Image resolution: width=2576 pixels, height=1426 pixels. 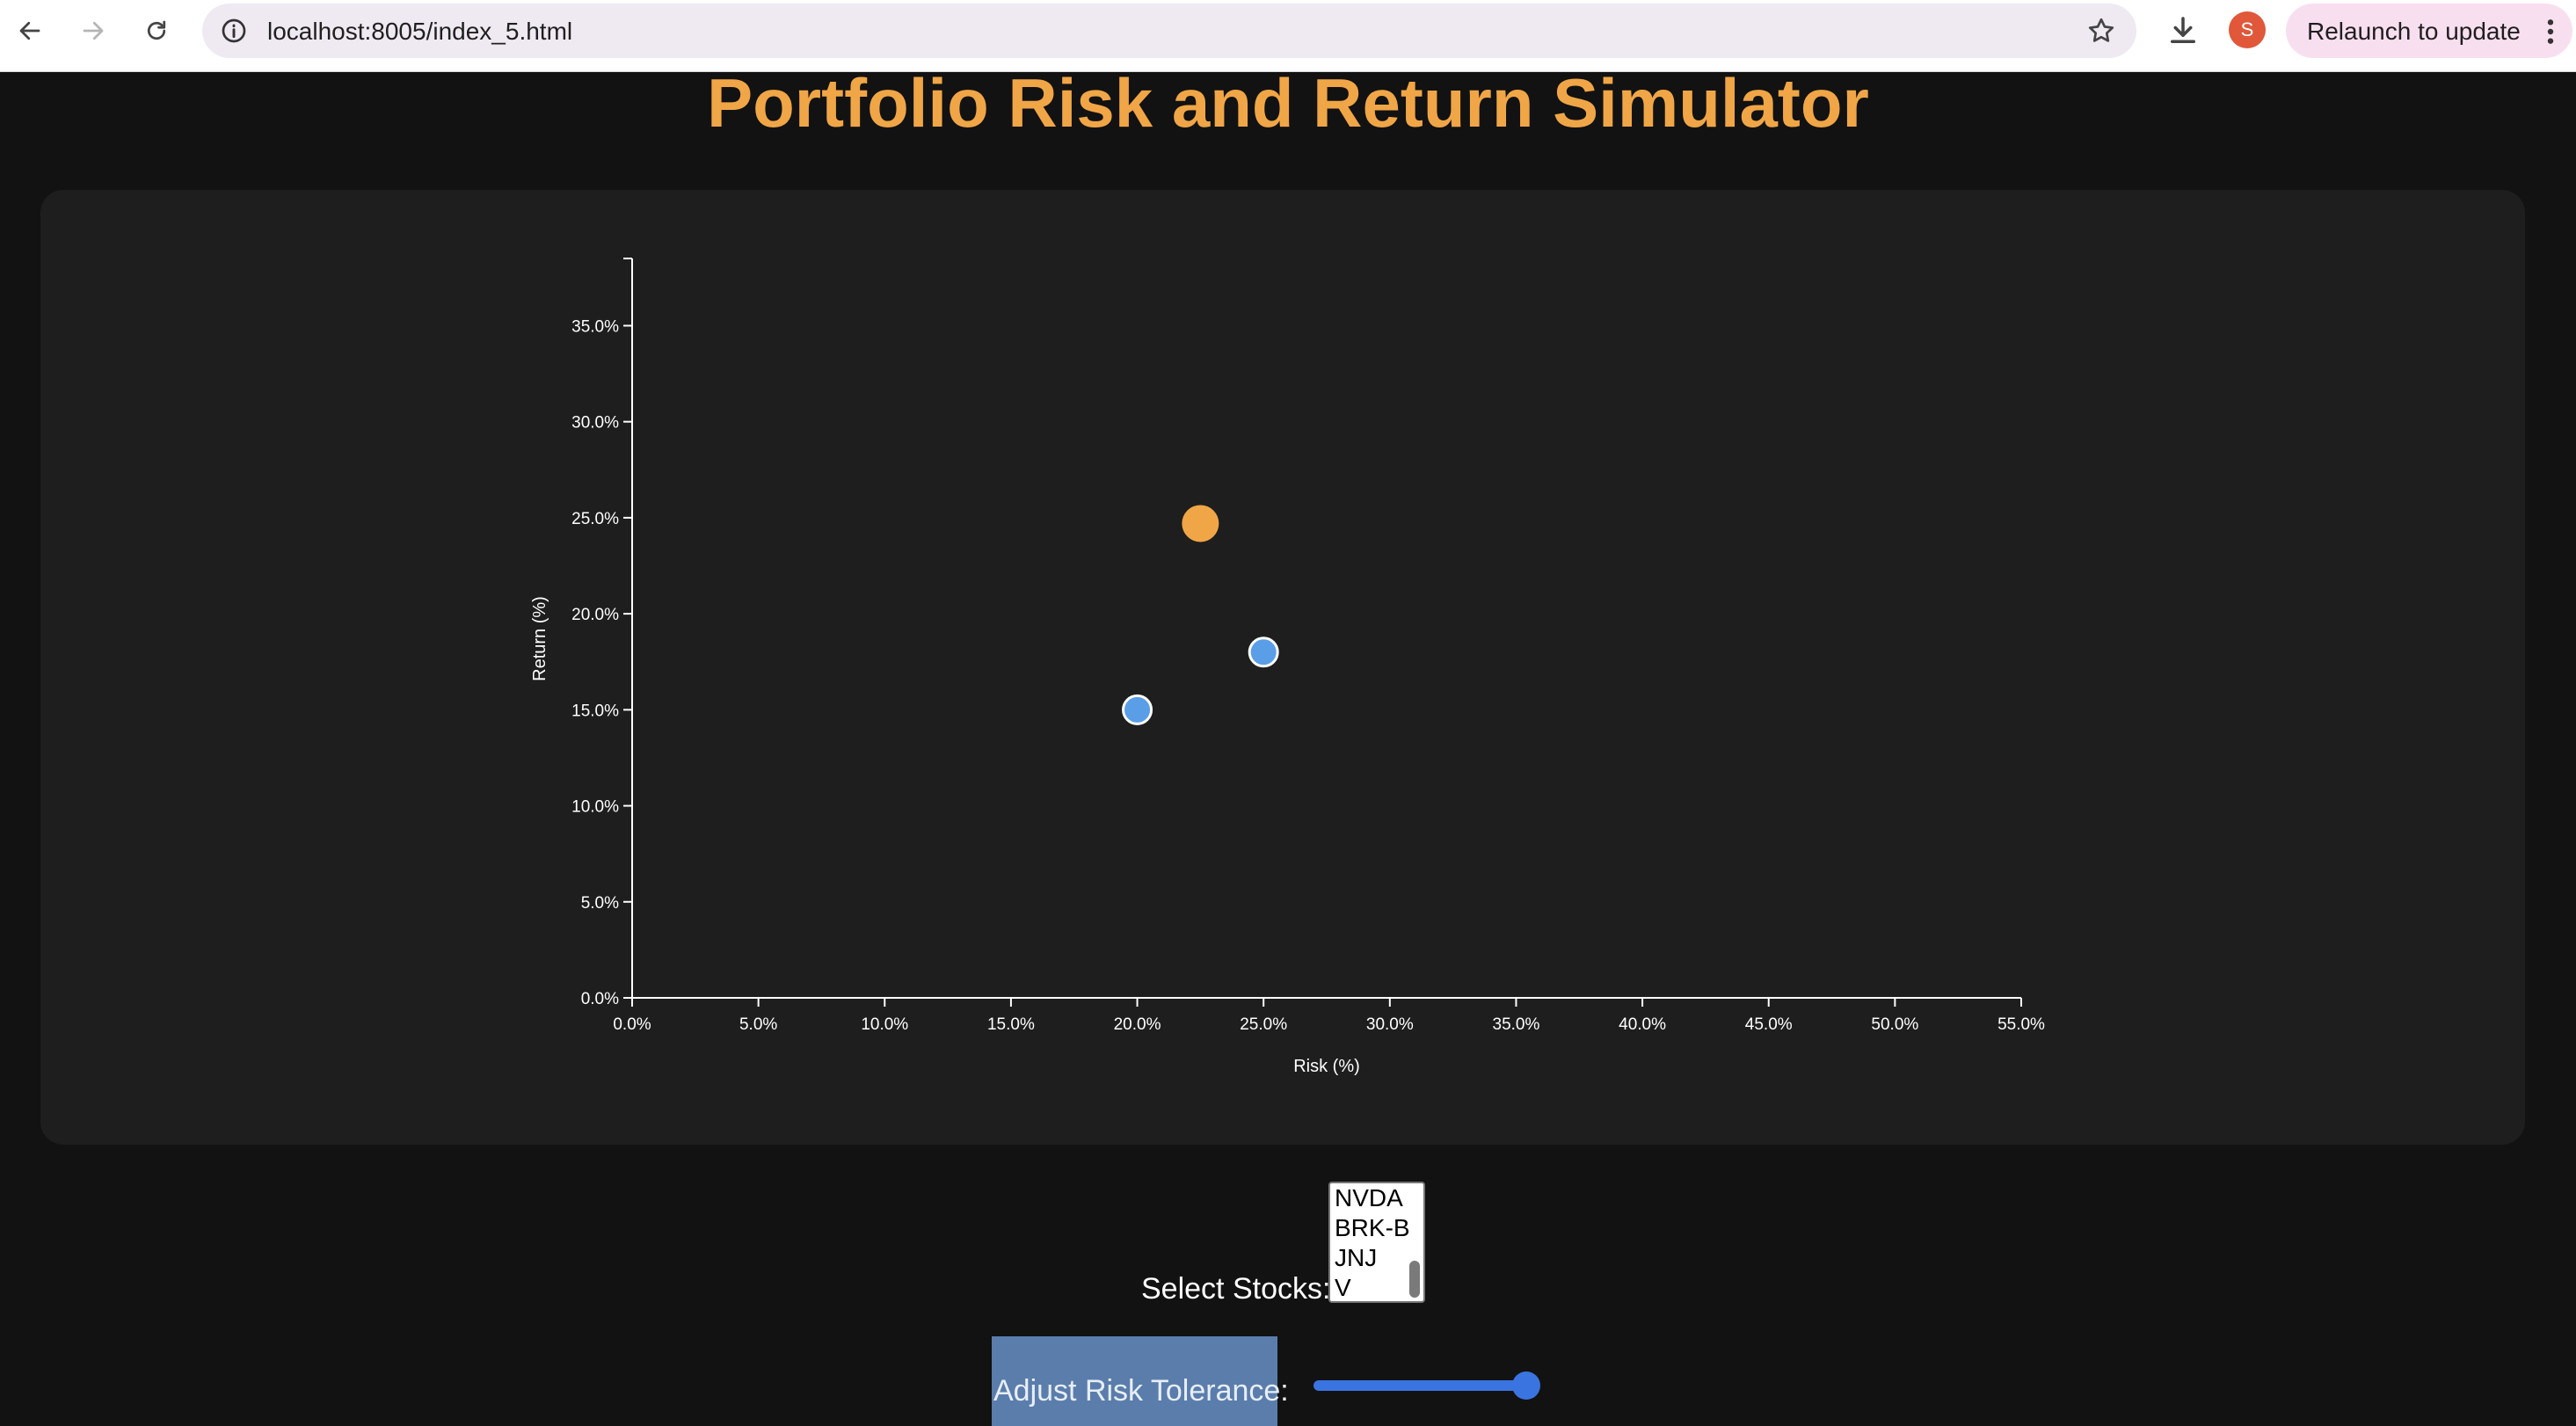 I want to click on y-tick-label: 30.0%, so click(x=595, y=424).